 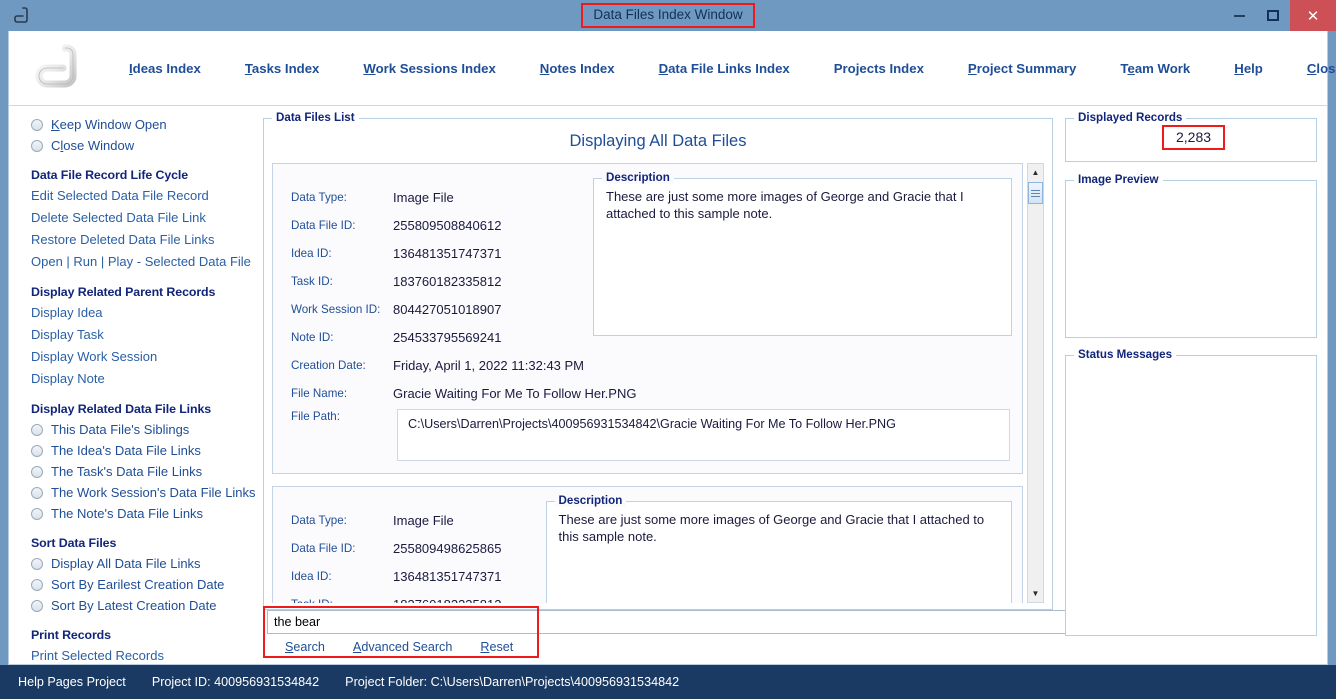 What do you see at coordinates (126, 450) in the screenshot?
I see `sidebar-radio-label: The Idea's Data File Links` at bounding box center [126, 450].